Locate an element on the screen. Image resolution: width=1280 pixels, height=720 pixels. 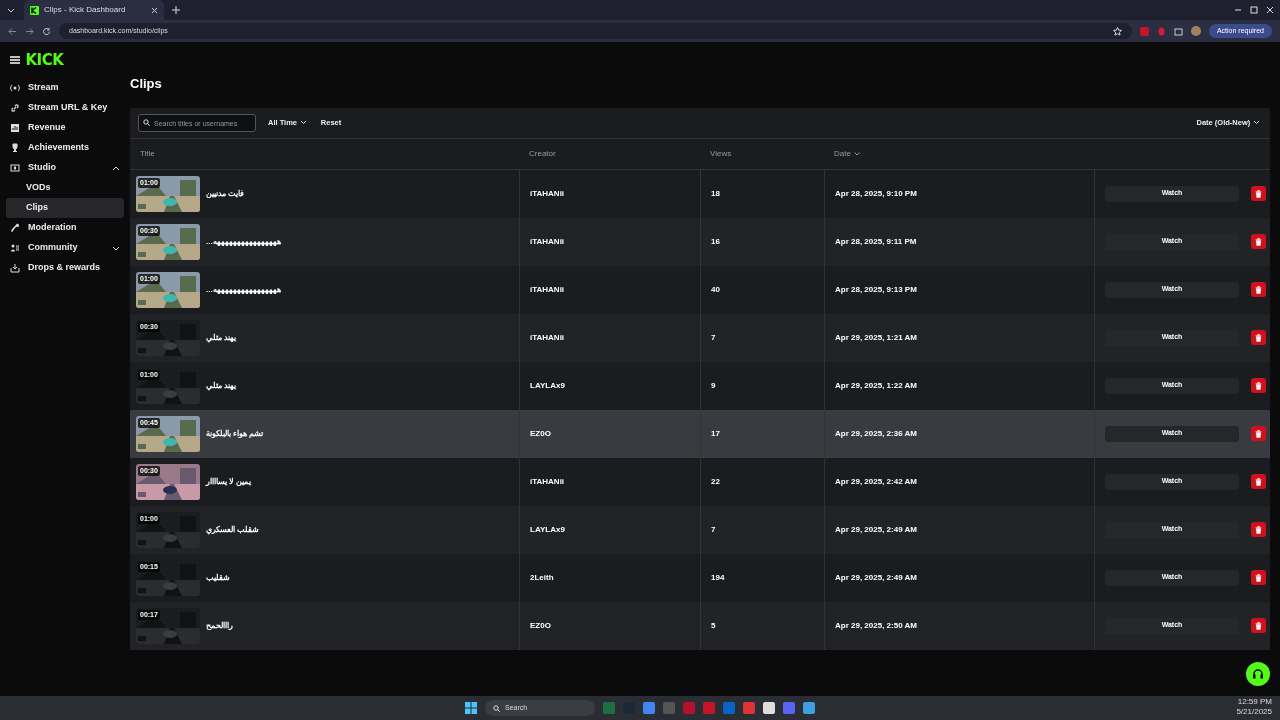
wrench-icon is located at coordinates (15, 228).